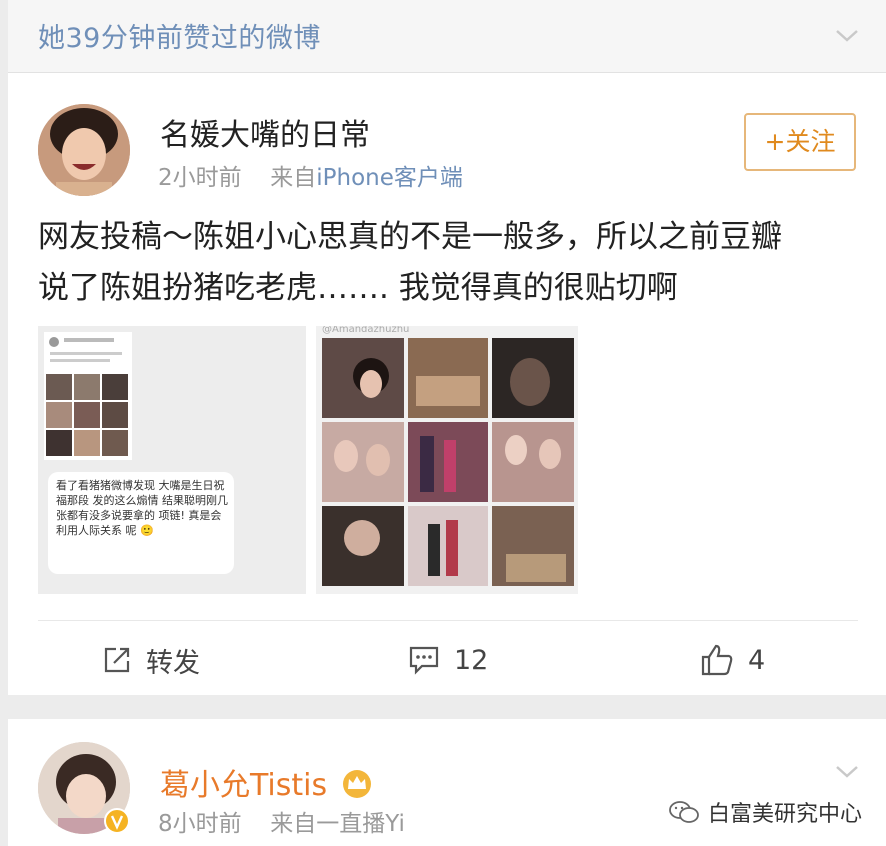 The width and height of the screenshot is (886, 846). I want to click on watermark-text: 白富美研究中心, so click(785, 814).